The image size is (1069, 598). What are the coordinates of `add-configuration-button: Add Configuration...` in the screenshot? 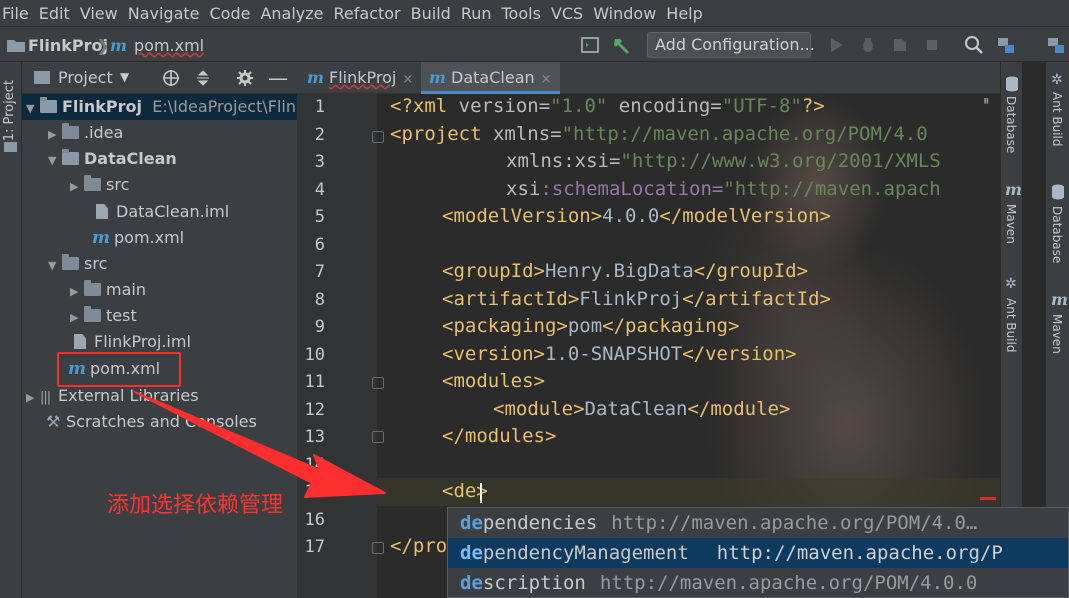 It's located at (731, 45).